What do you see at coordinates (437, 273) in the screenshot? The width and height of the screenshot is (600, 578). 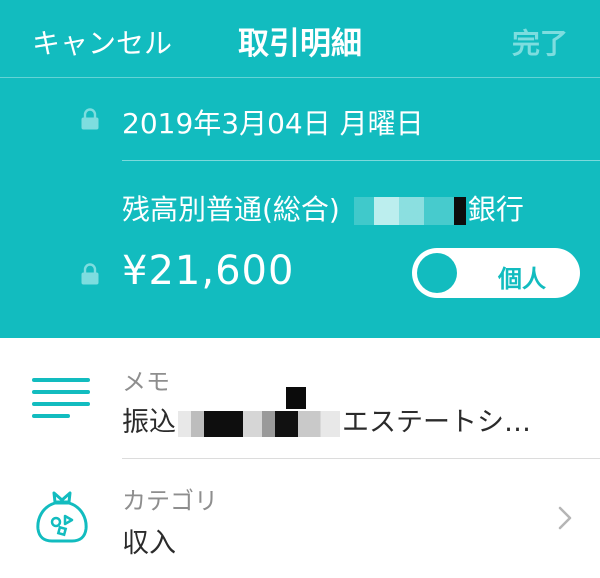 I see `toggle-knob` at bounding box center [437, 273].